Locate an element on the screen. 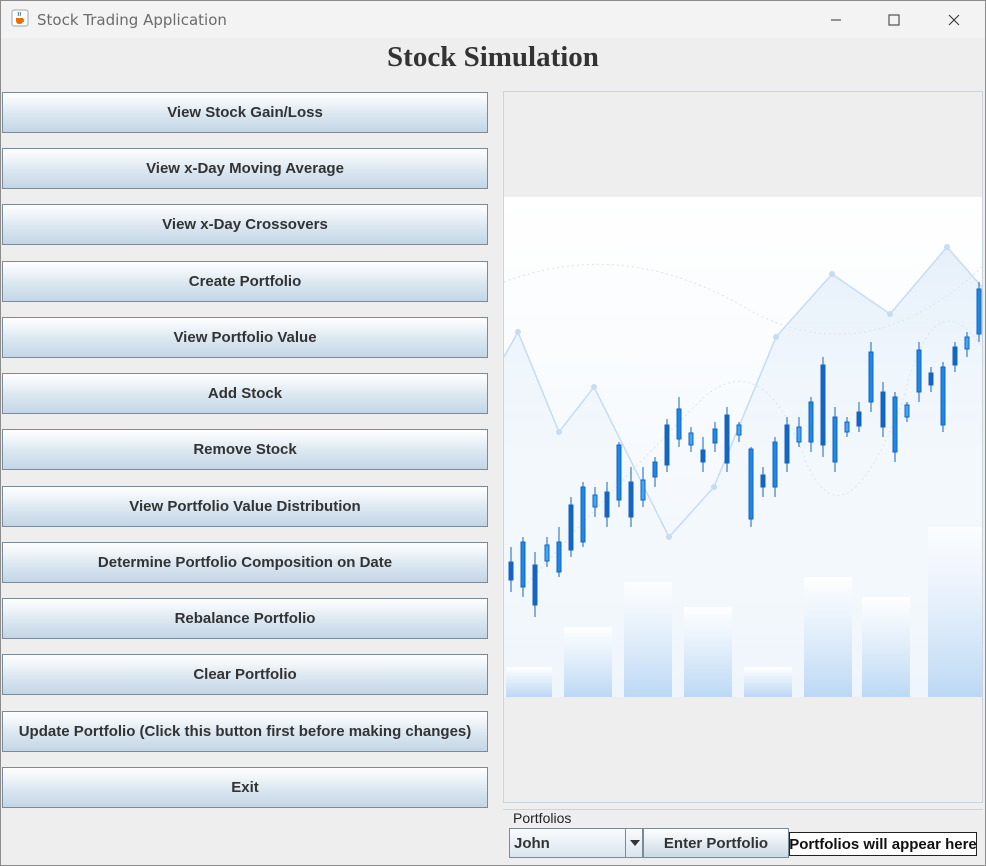  close-button is located at coordinates (954, 19).